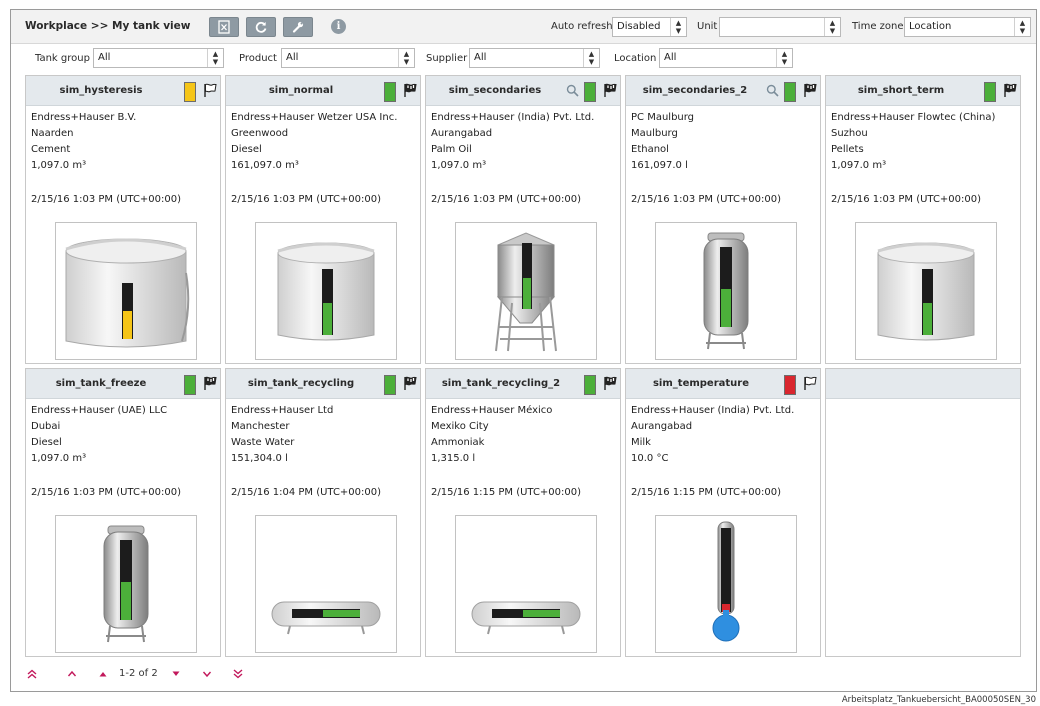 This screenshot has width=1040, height=706. I want to click on unit-select: ▲ ▼, so click(780, 27).